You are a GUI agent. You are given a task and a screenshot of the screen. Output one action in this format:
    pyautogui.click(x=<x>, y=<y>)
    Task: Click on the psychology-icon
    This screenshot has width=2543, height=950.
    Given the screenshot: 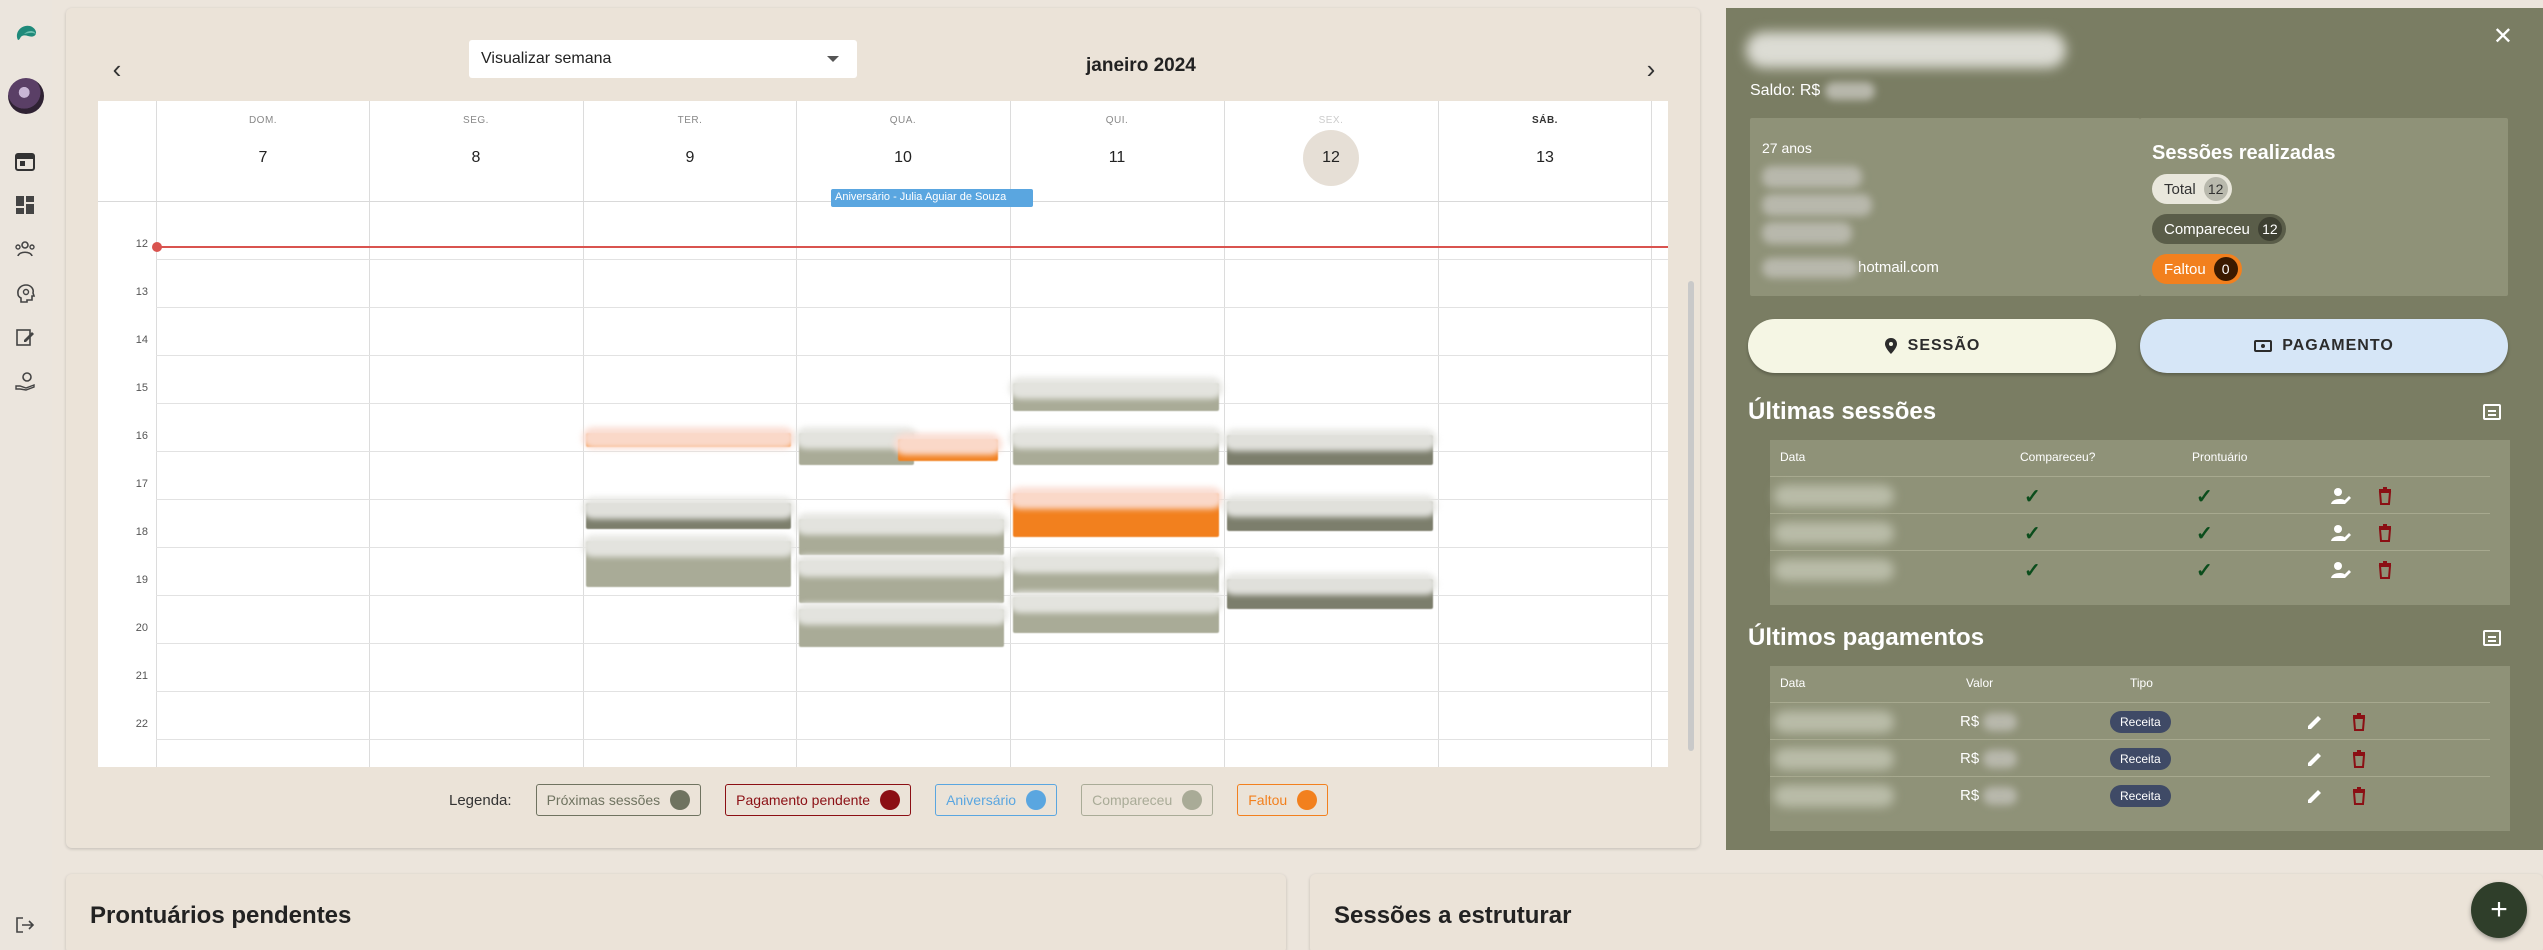 What is the action you would take?
    pyautogui.click(x=25, y=293)
    